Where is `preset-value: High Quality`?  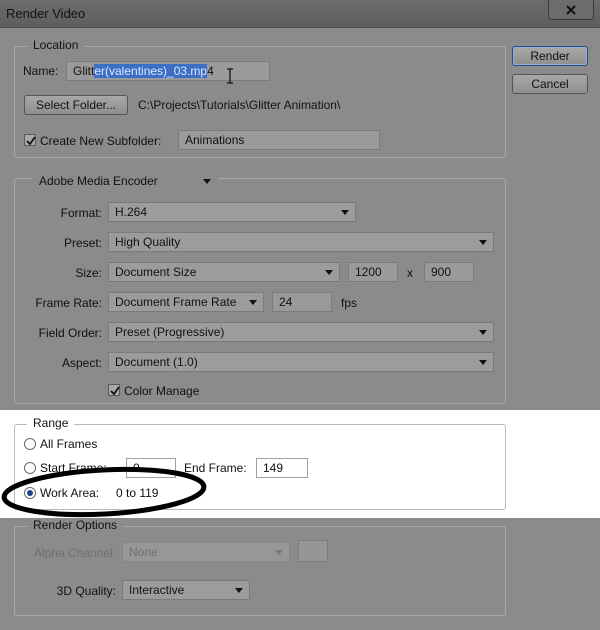 preset-value: High Quality is located at coordinates (148, 242).